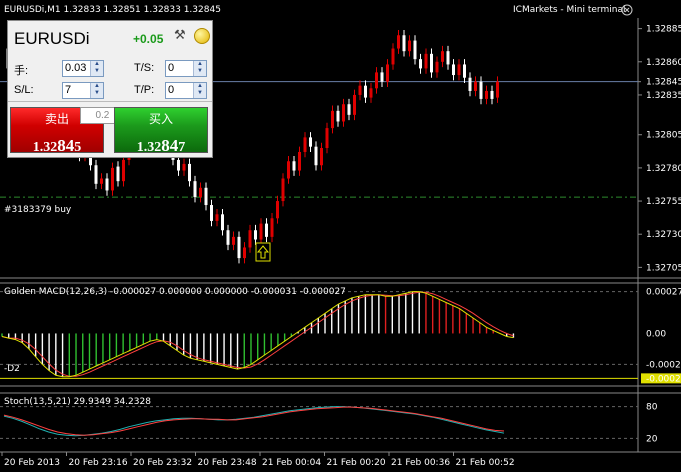 This screenshot has height=472, width=681. What do you see at coordinates (663, 268) in the screenshot?
I see `price-tick-label: 1.32705` at bounding box center [663, 268].